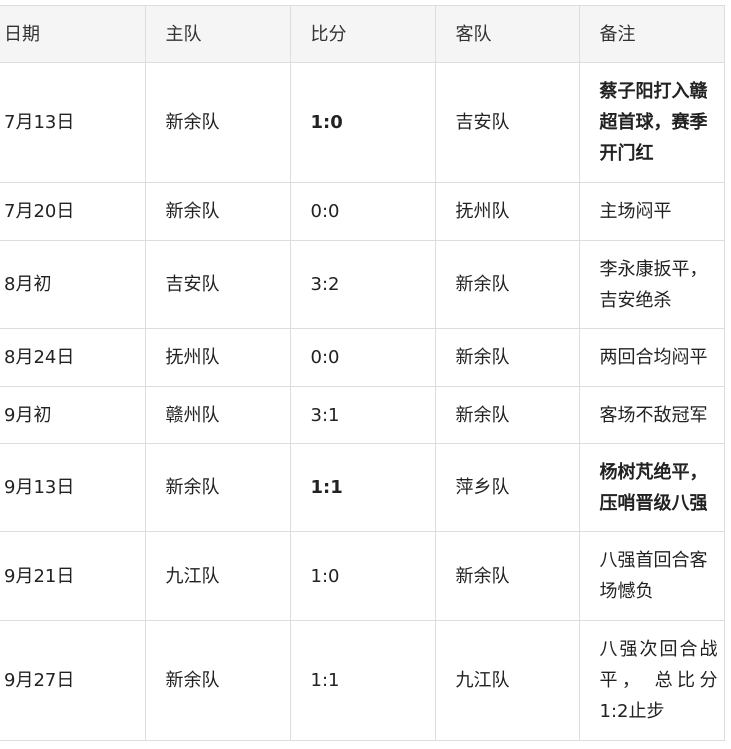 Image resolution: width=731 pixels, height=749 pixels. What do you see at coordinates (507, 680) in the screenshot?
I see `cell-away-team: 九江队` at bounding box center [507, 680].